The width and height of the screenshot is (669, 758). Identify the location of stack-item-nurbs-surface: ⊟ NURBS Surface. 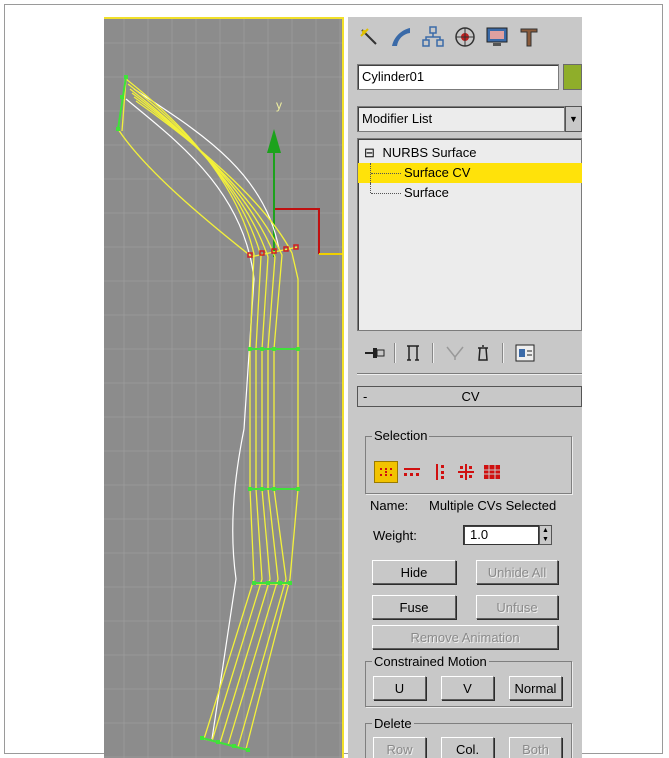
(470, 153).